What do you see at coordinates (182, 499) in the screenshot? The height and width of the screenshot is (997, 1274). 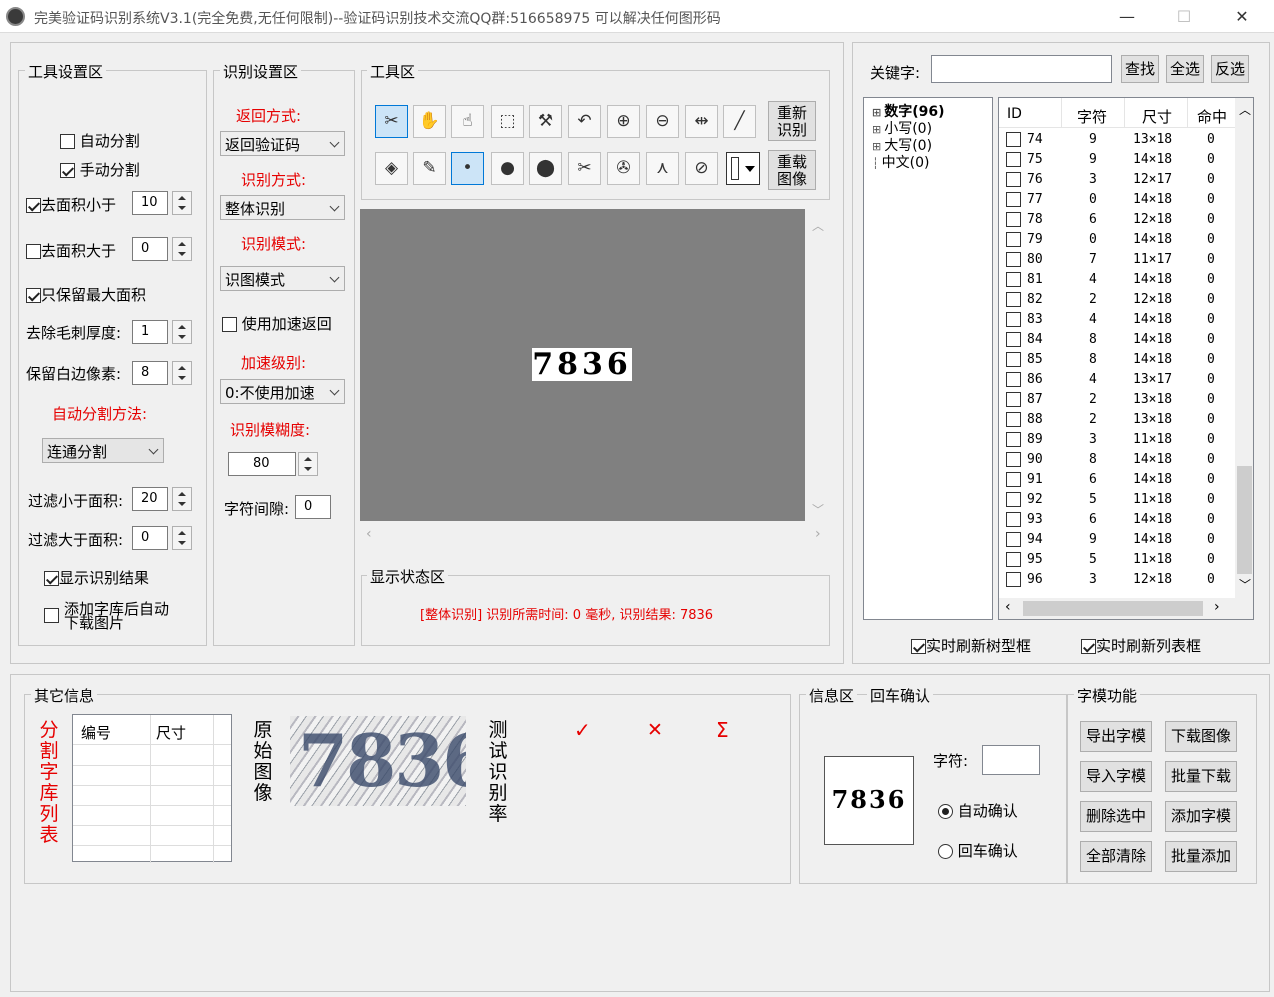 I see `filter-smaller-stepper` at bounding box center [182, 499].